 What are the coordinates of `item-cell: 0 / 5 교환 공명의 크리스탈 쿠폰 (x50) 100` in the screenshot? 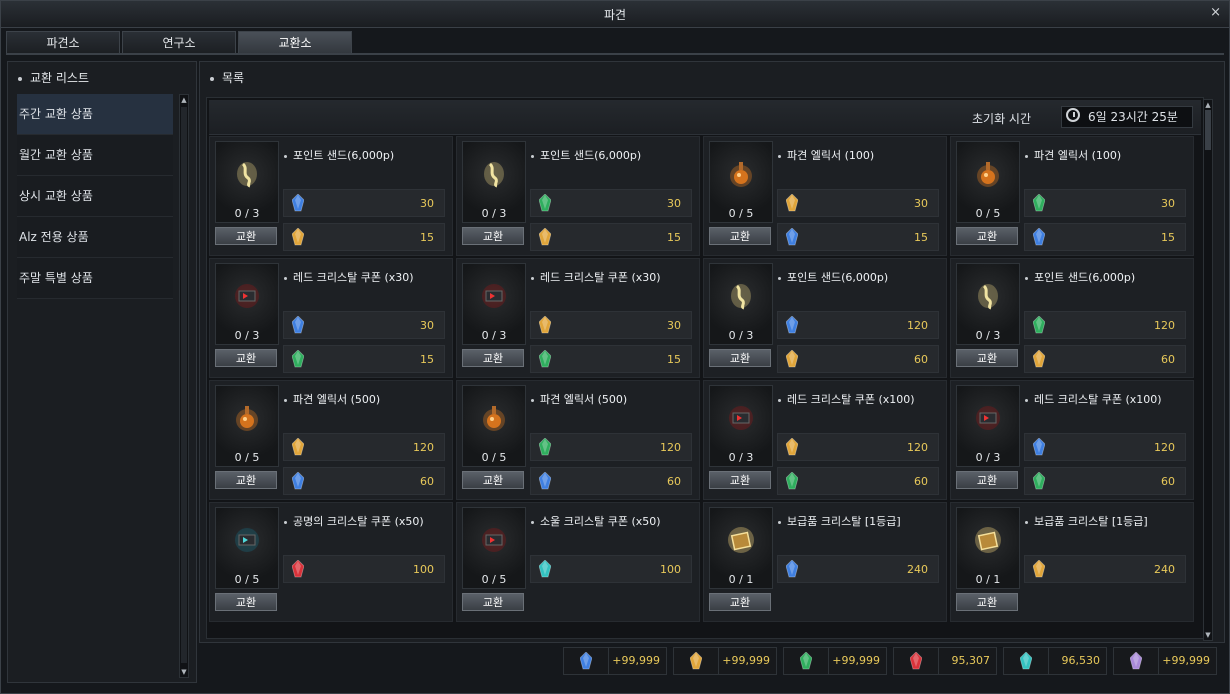 It's located at (331, 562).